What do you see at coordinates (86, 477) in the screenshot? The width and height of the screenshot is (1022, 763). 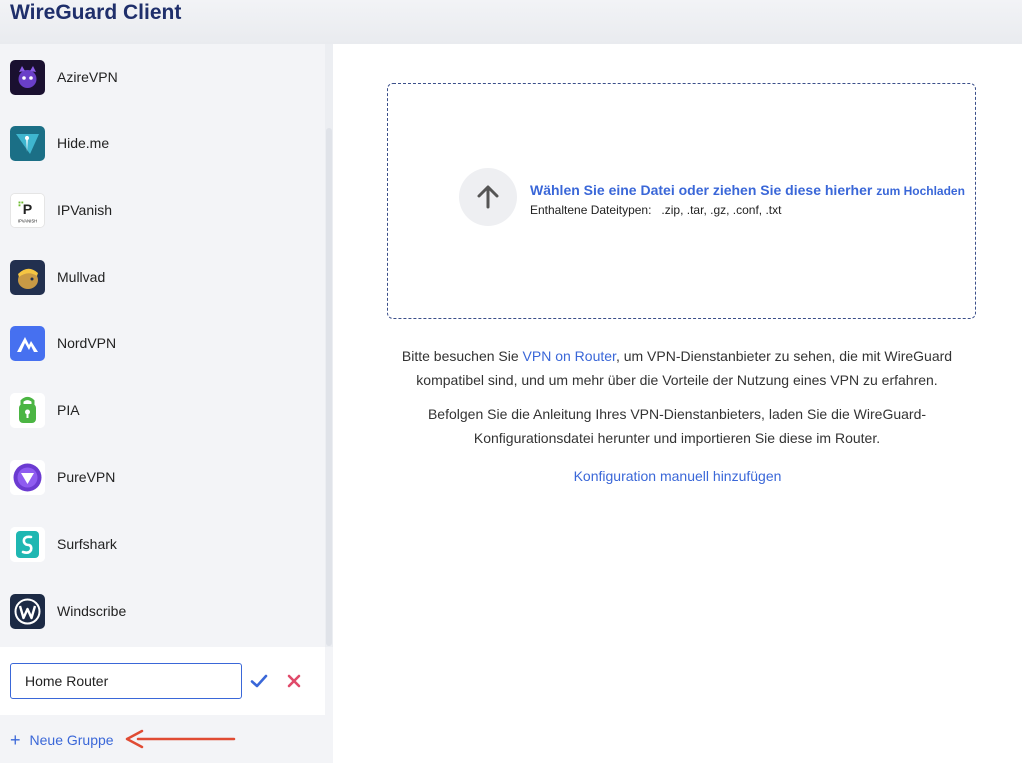 I see `provider-label: PureVPN` at bounding box center [86, 477].